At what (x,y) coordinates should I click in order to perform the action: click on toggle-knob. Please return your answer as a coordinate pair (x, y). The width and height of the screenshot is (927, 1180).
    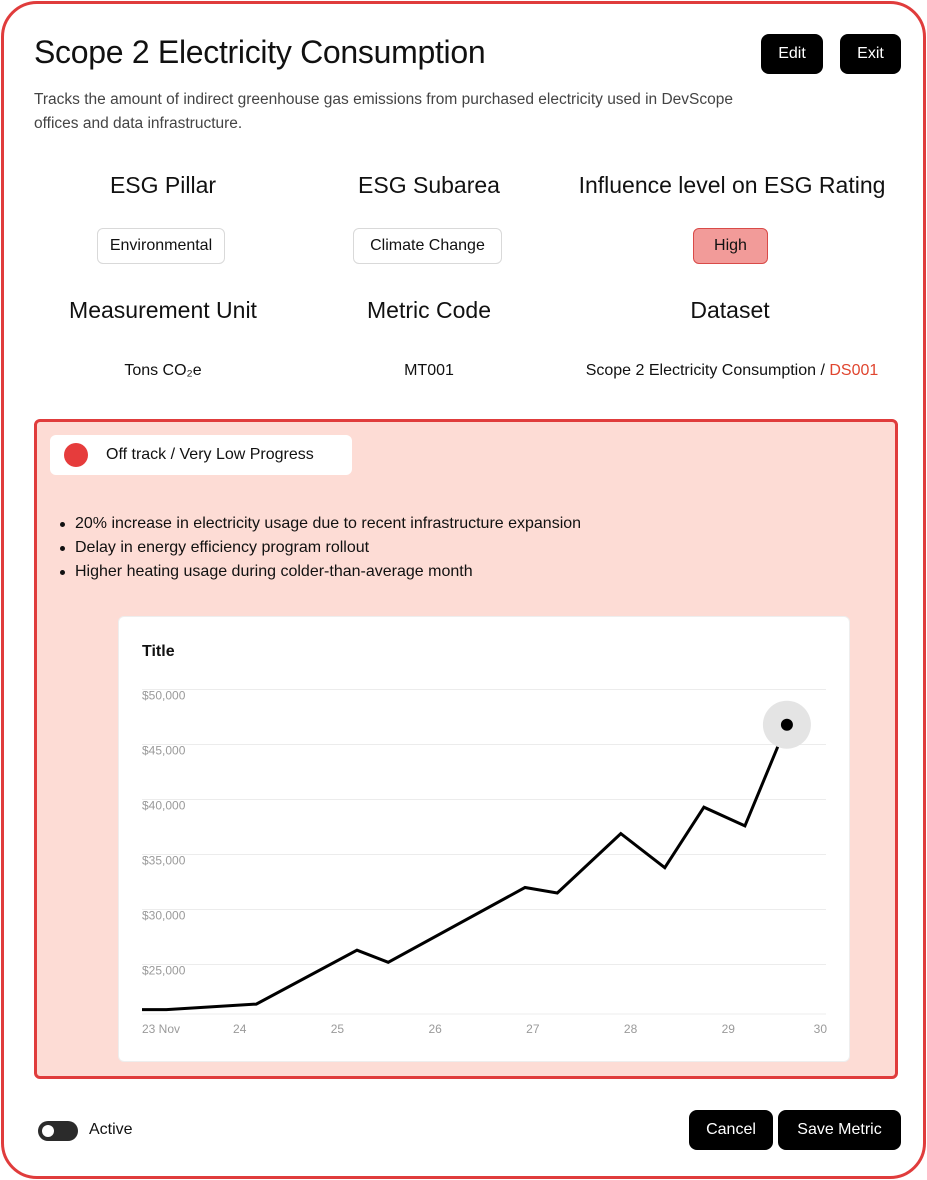
    Looking at the image, I should click on (48, 1131).